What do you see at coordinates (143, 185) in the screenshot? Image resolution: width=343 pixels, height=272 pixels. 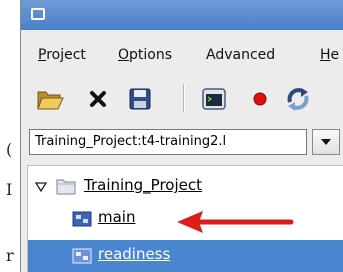 I see `tree-root-label: Training_Project` at bounding box center [143, 185].